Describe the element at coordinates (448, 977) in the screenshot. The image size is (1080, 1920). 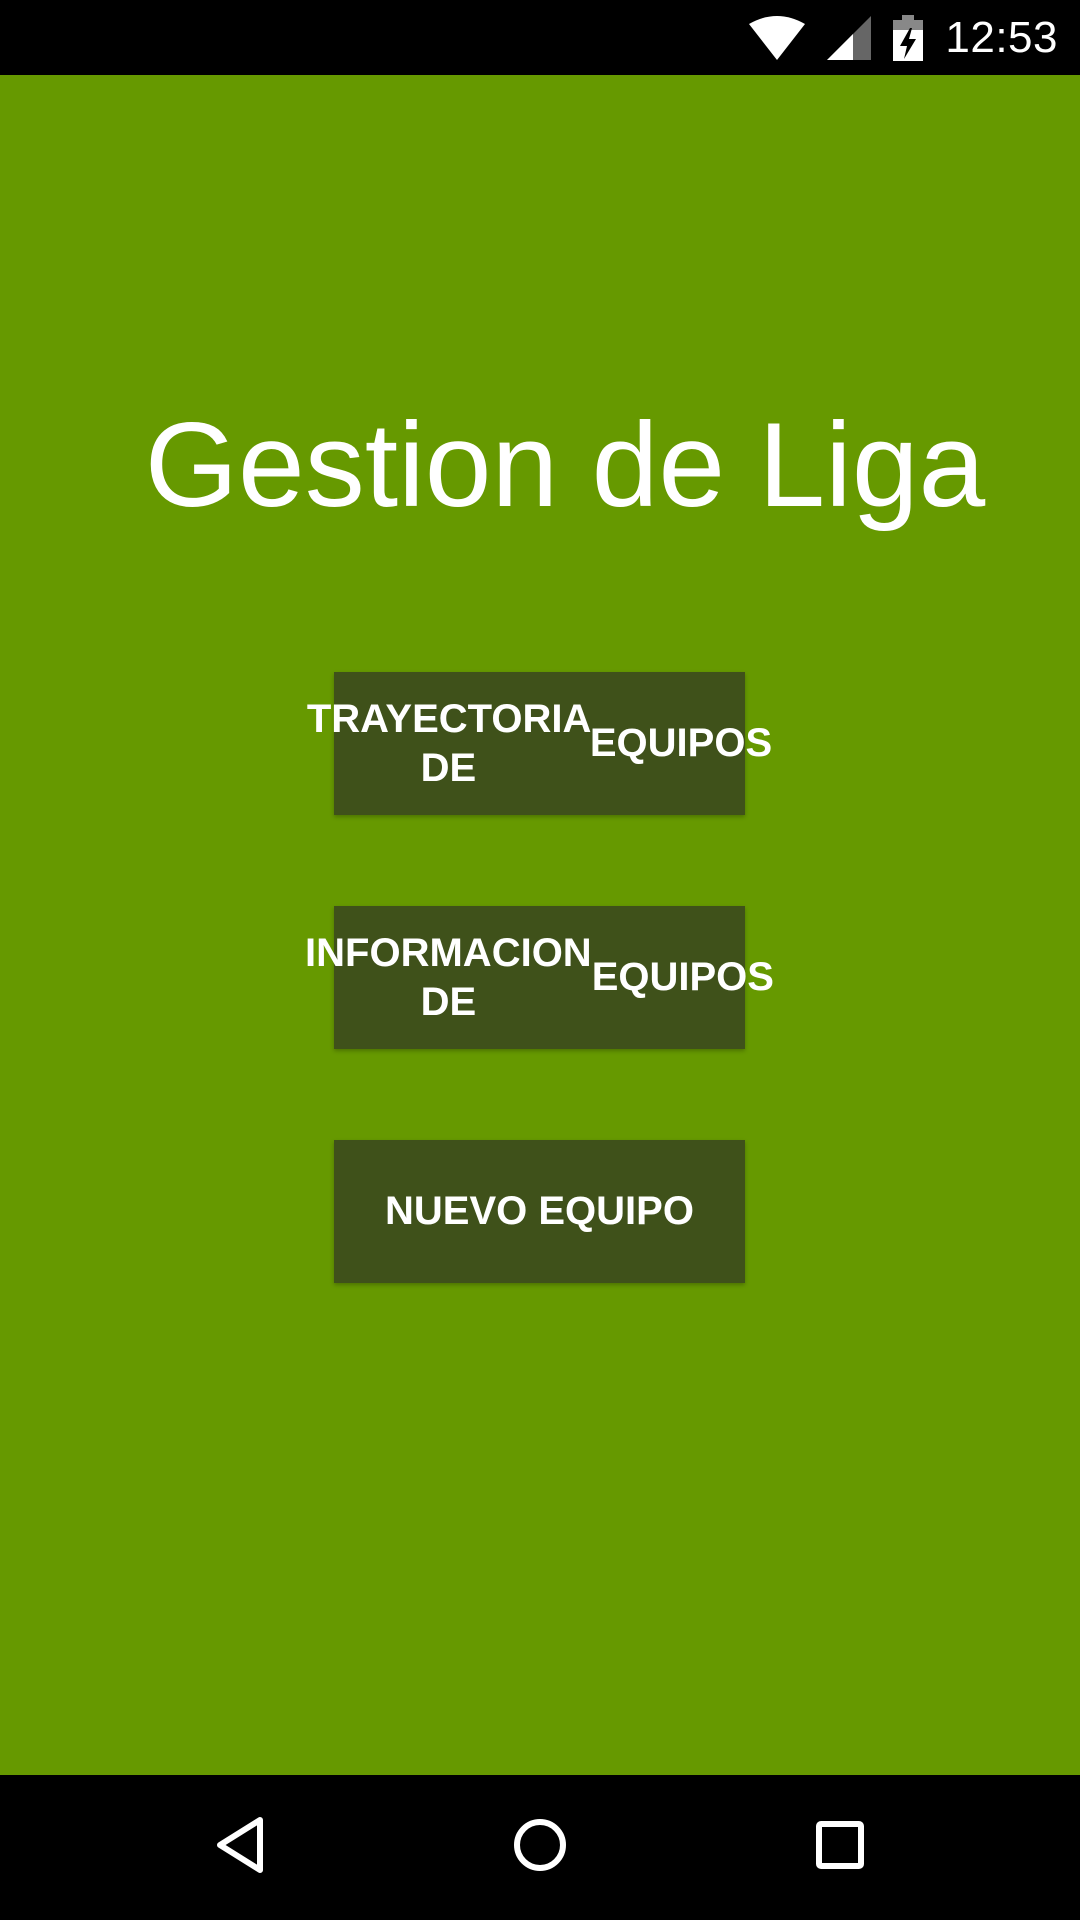
I see `button-label-line1: INFORMACION DE` at that location.